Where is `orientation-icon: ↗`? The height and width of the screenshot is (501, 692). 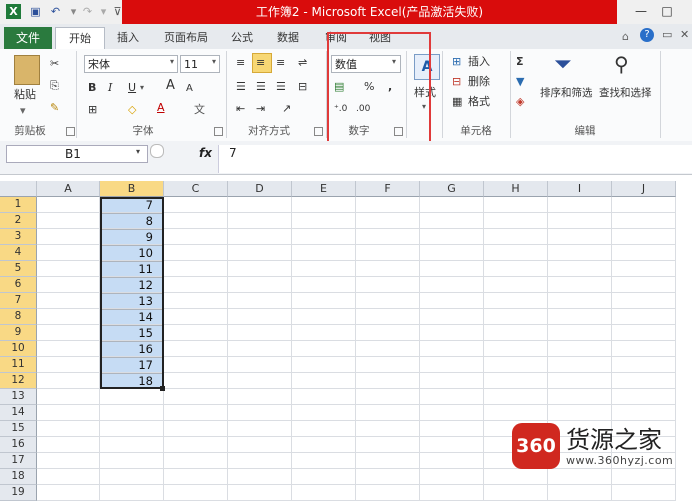 orientation-icon: ↗ is located at coordinates (286, 109).